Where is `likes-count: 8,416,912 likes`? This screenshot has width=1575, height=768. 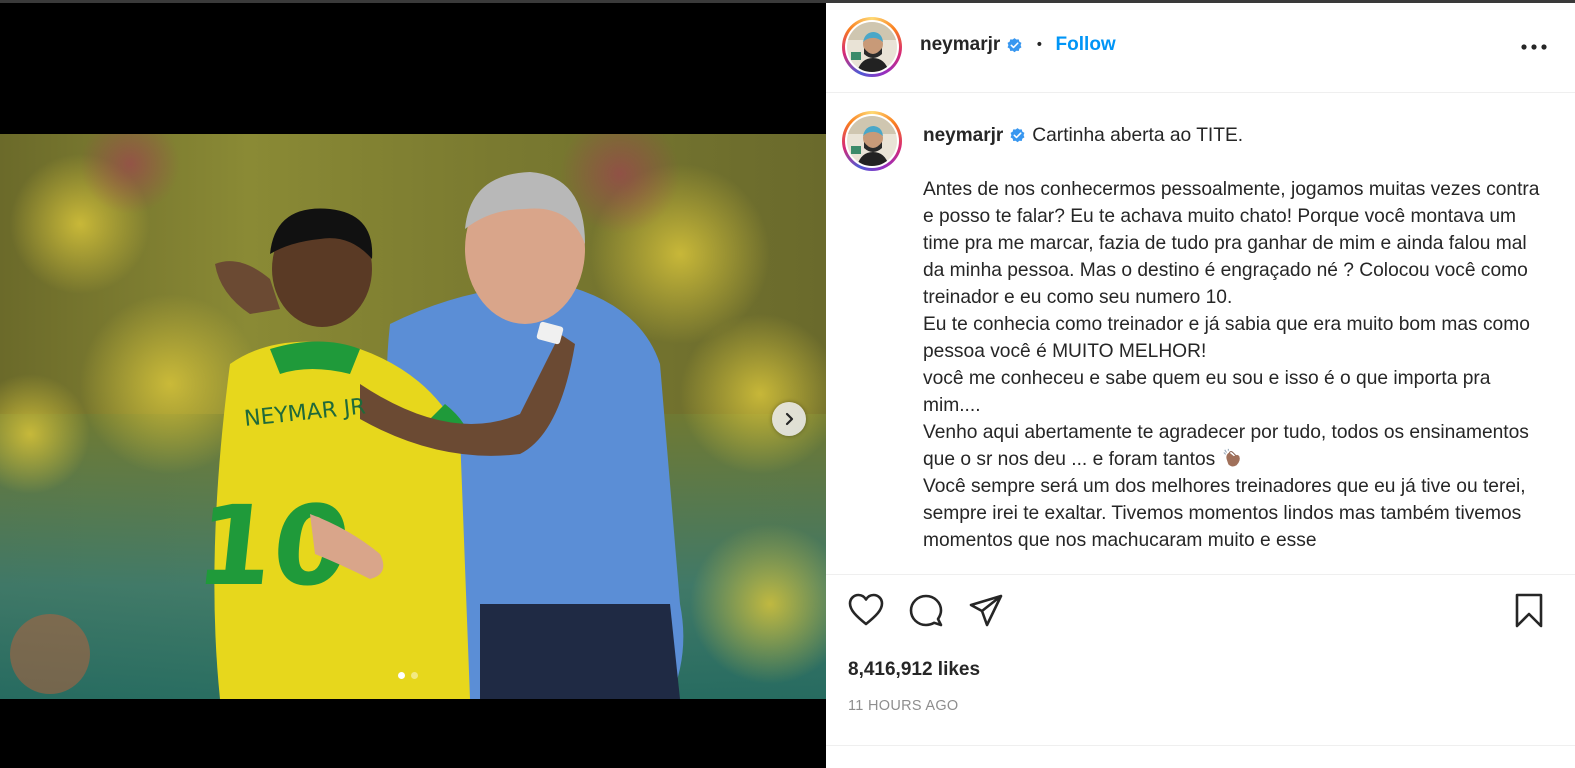 likes-count: 8,416,912 likes is located at coordinates (914, 670).